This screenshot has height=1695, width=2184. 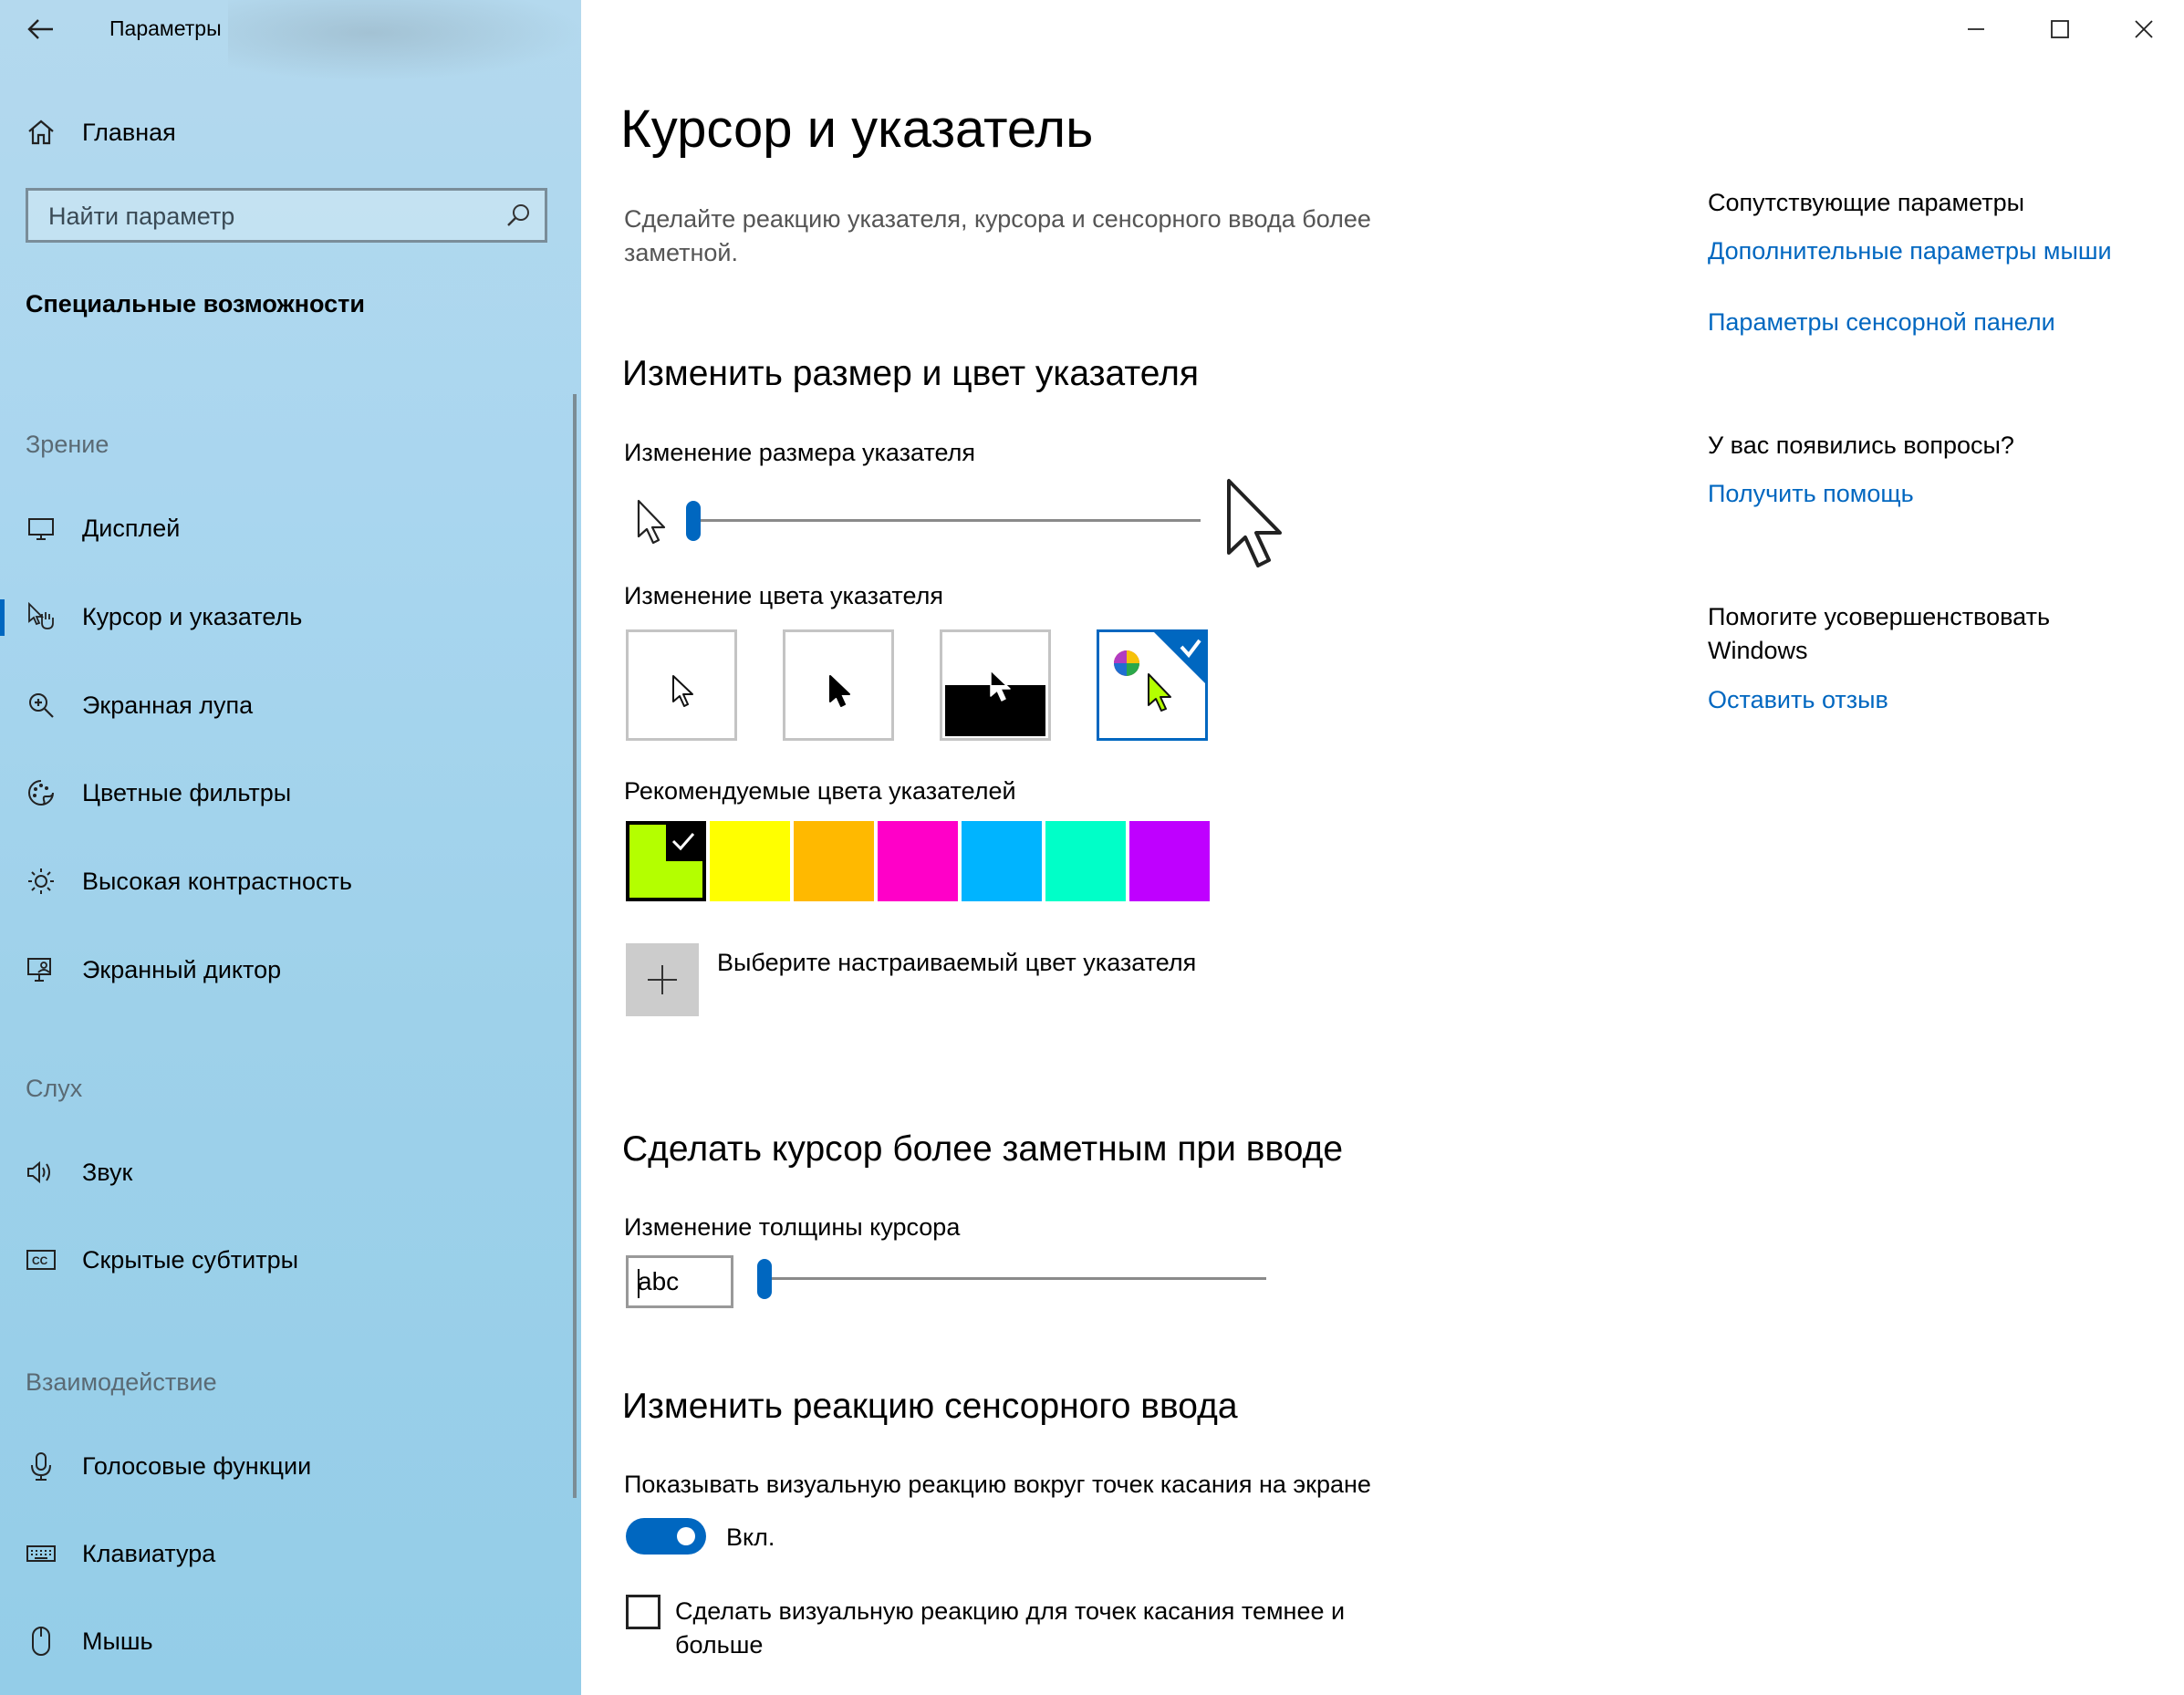 I want to click on touch-feedback-toggle, so click(x=666, y=1536).